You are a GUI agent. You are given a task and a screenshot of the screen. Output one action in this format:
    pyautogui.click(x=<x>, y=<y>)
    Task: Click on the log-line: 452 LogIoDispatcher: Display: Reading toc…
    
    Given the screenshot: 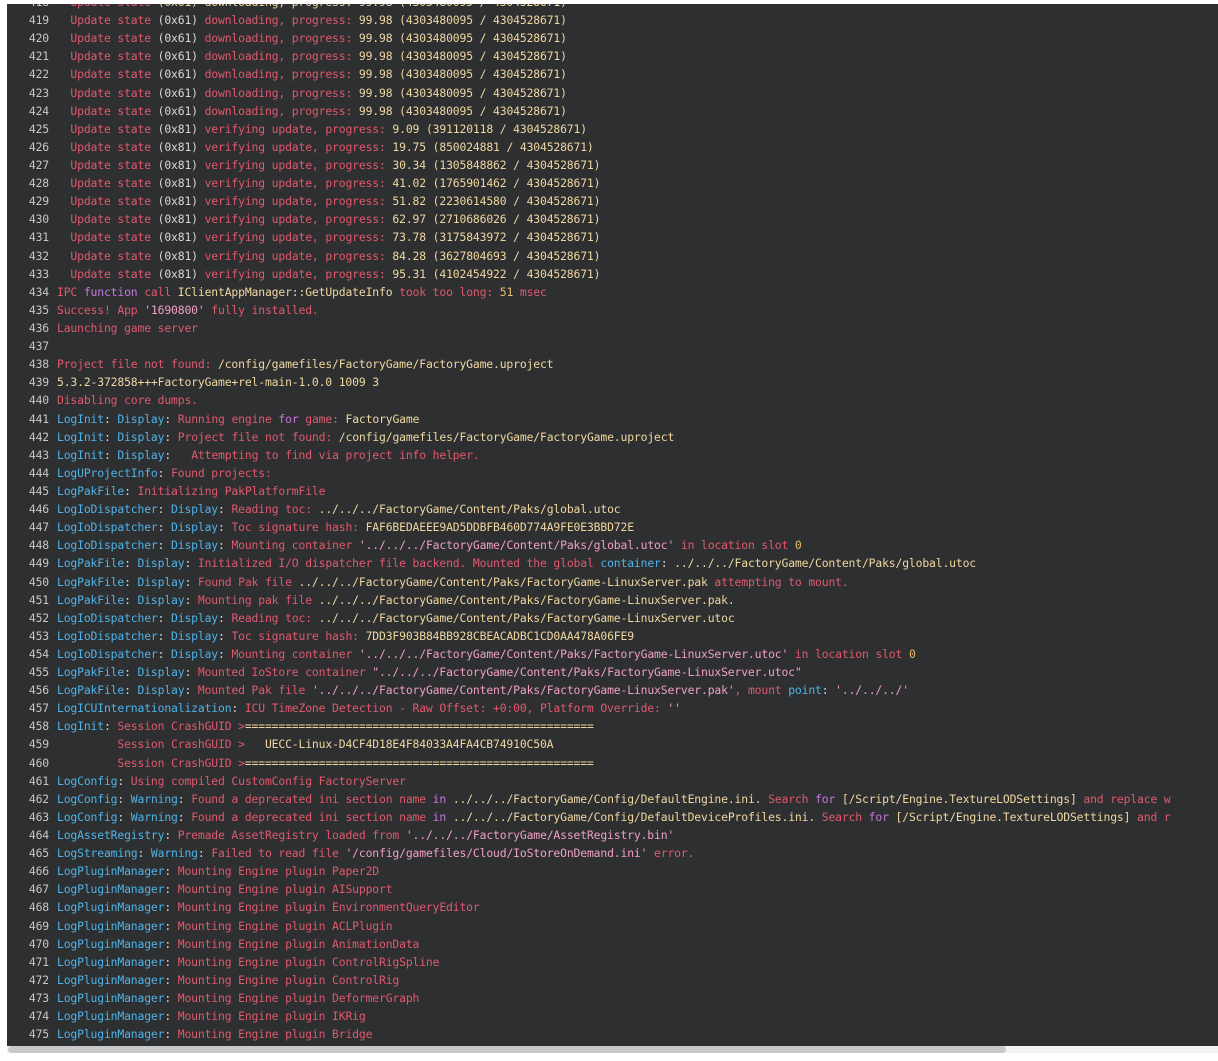 What is the action you would take?
    pyautogui.click(x=612, y=618)
    